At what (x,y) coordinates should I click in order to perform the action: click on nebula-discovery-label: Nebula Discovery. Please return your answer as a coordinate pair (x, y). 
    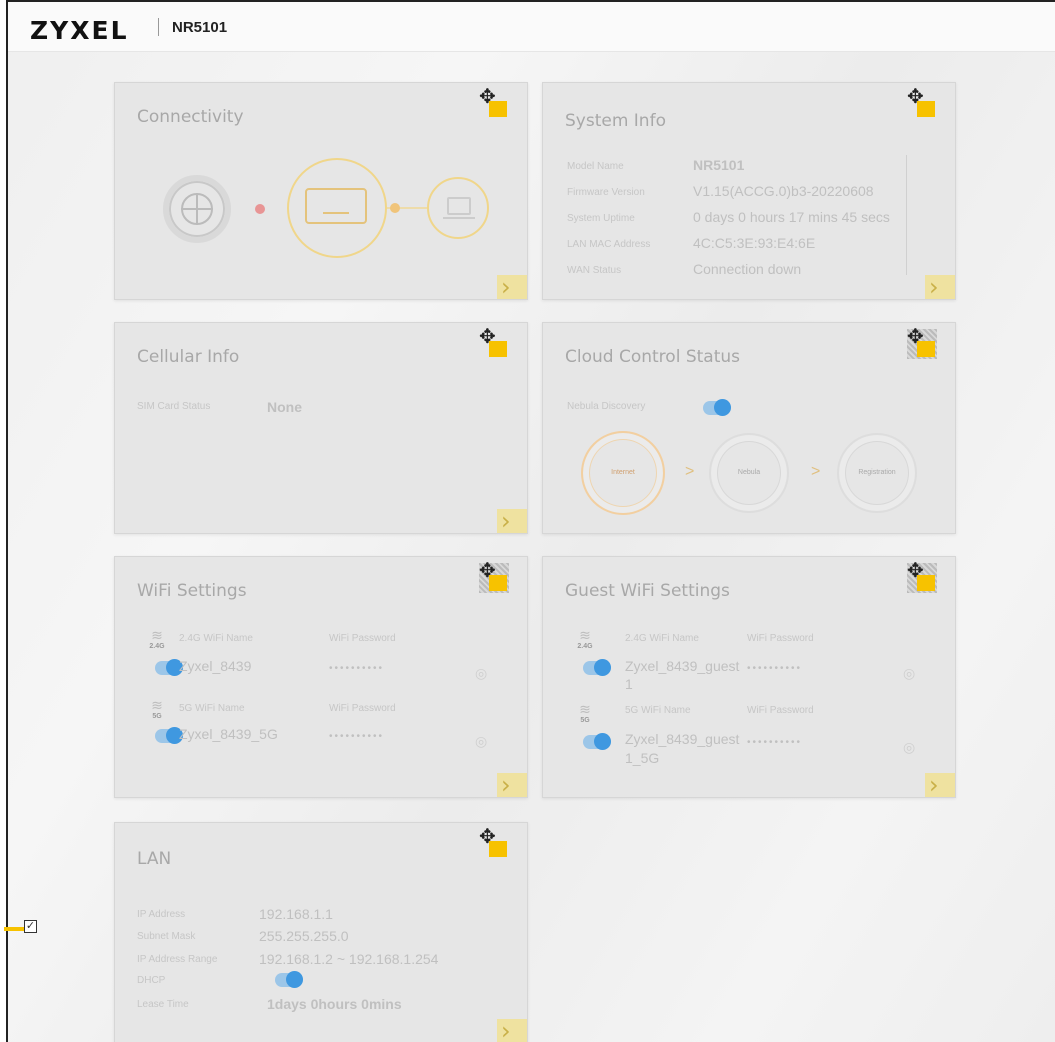
    Looking at the image, I should click on (606, 406).